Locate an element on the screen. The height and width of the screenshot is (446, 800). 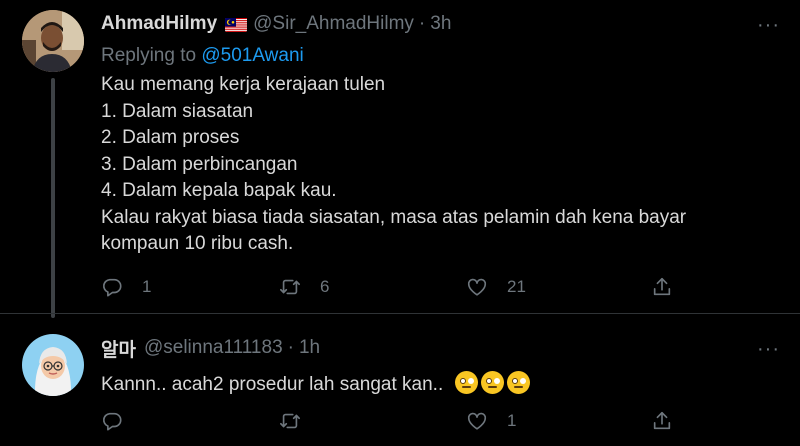
display-name: AhmadHilmy is located at coordinates (159, 24).